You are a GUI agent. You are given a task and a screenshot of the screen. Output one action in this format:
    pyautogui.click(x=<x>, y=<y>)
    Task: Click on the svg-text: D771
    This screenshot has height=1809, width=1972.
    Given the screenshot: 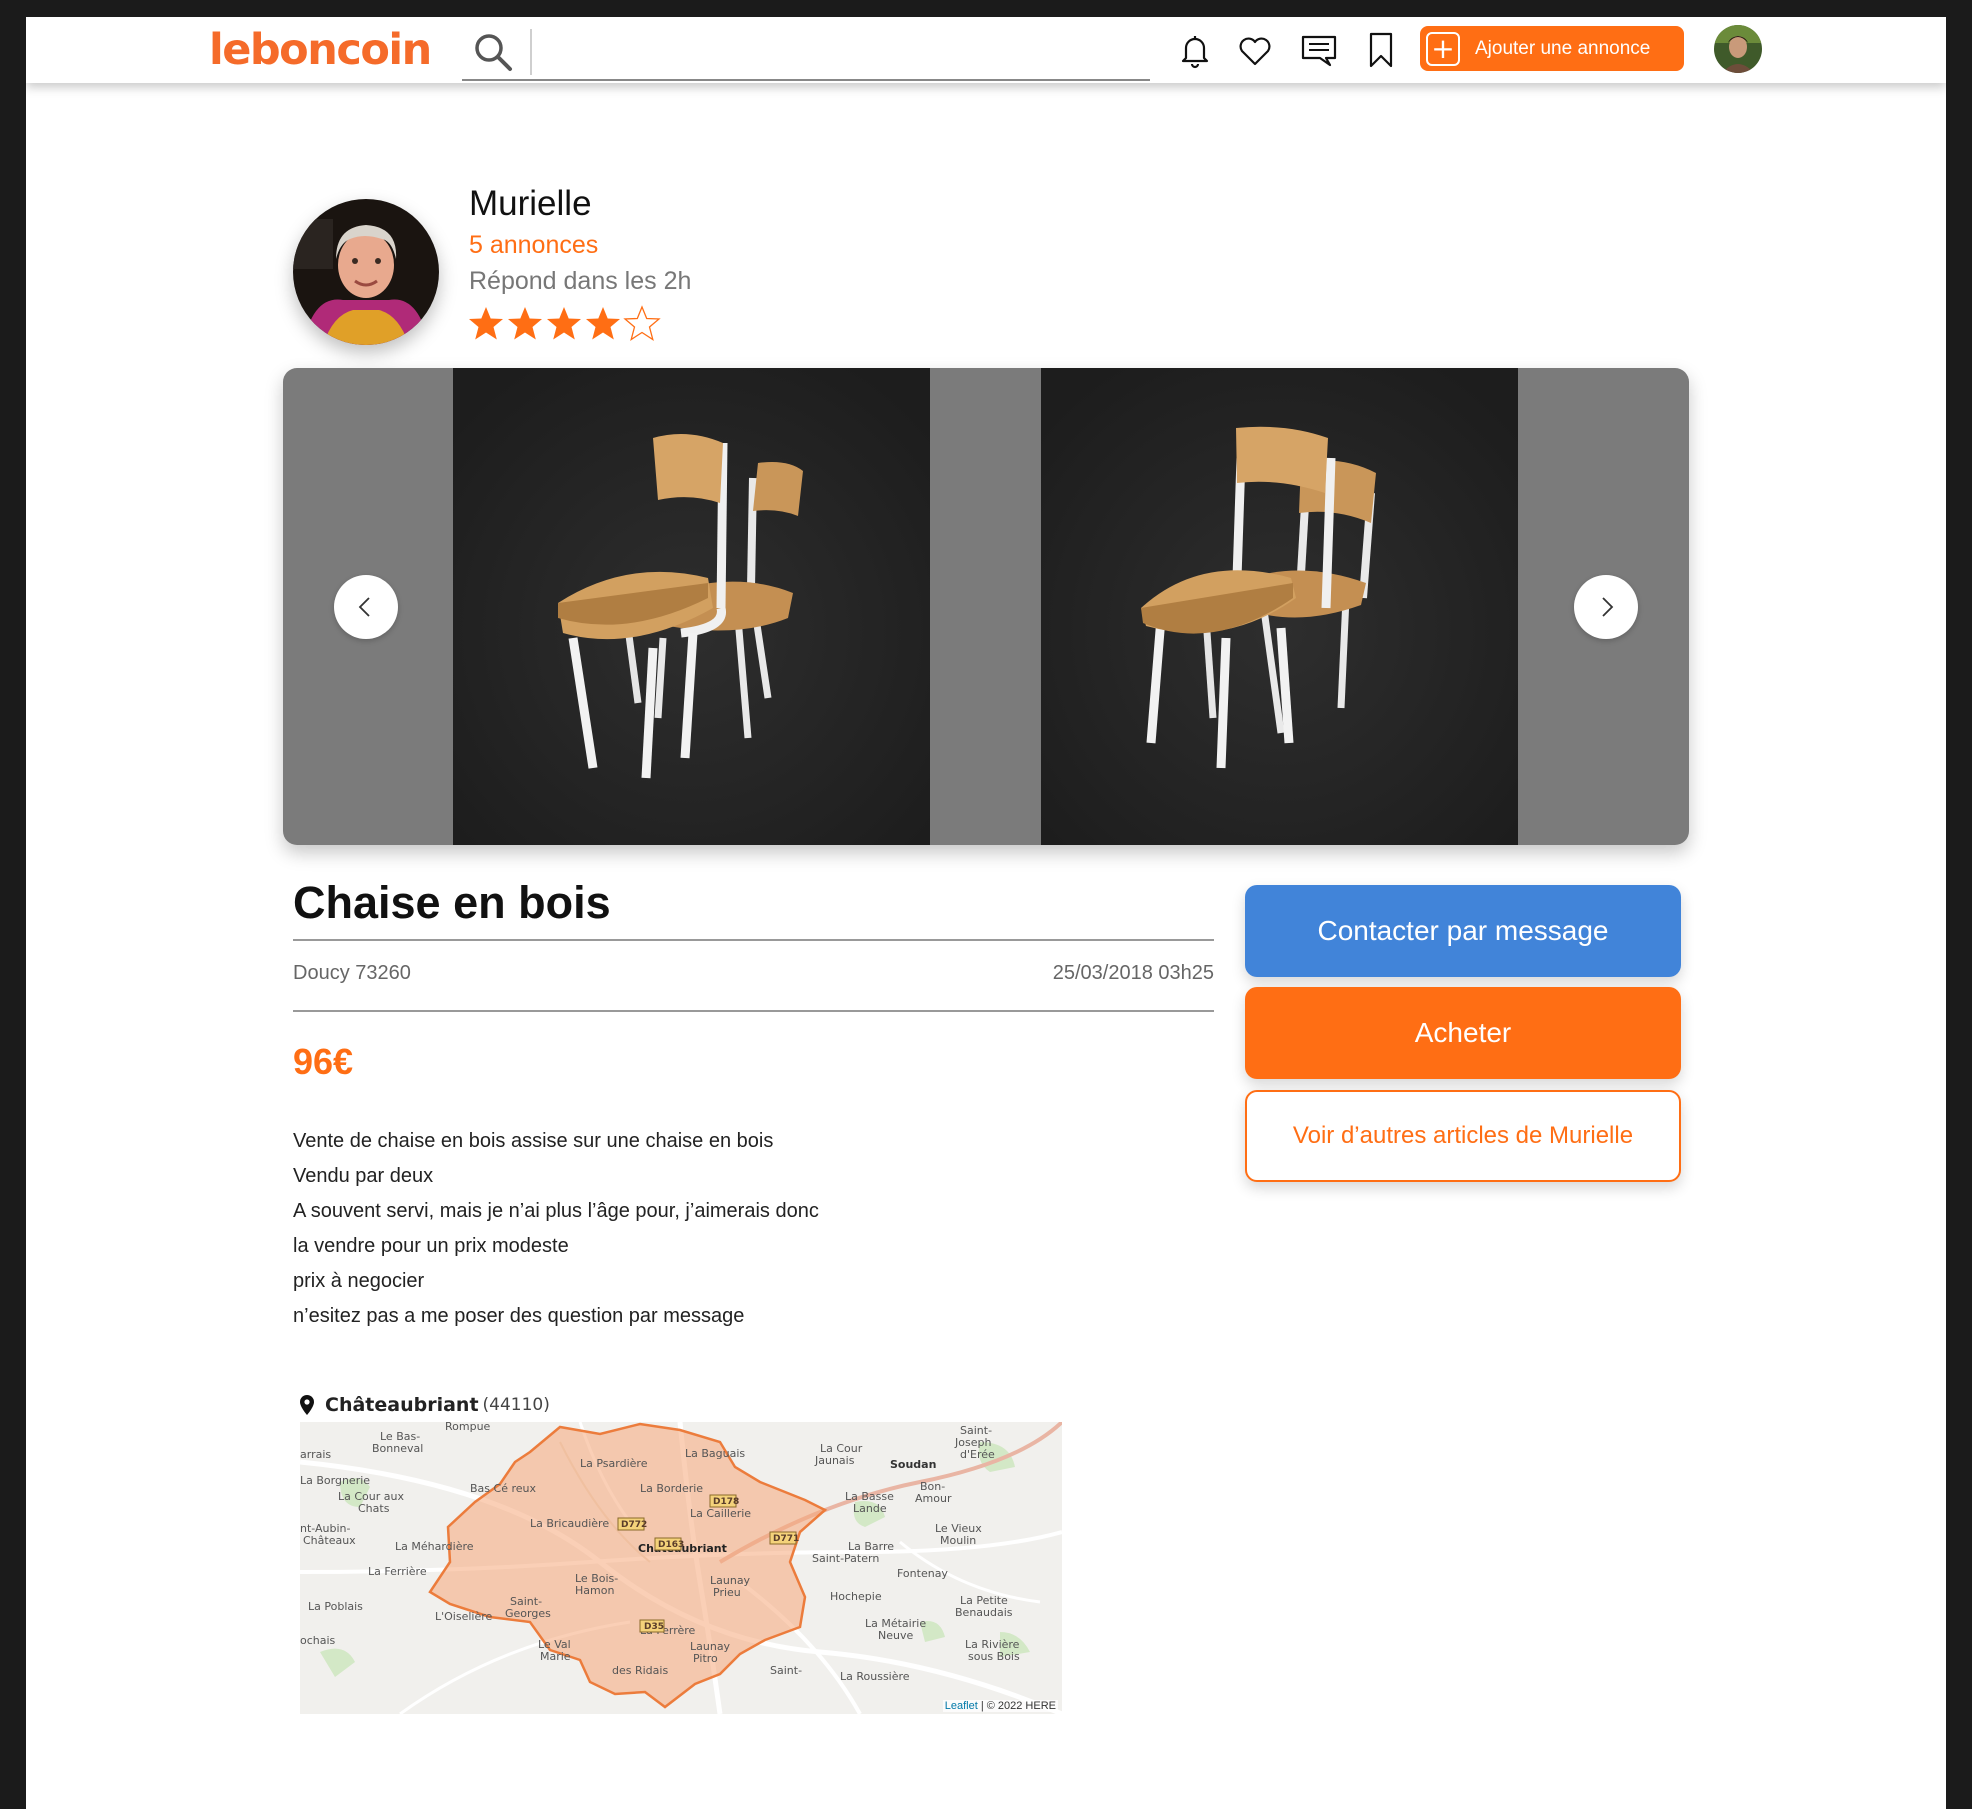 What is the action you would take?
    pyautogui.click(x=786, y=1539)
    